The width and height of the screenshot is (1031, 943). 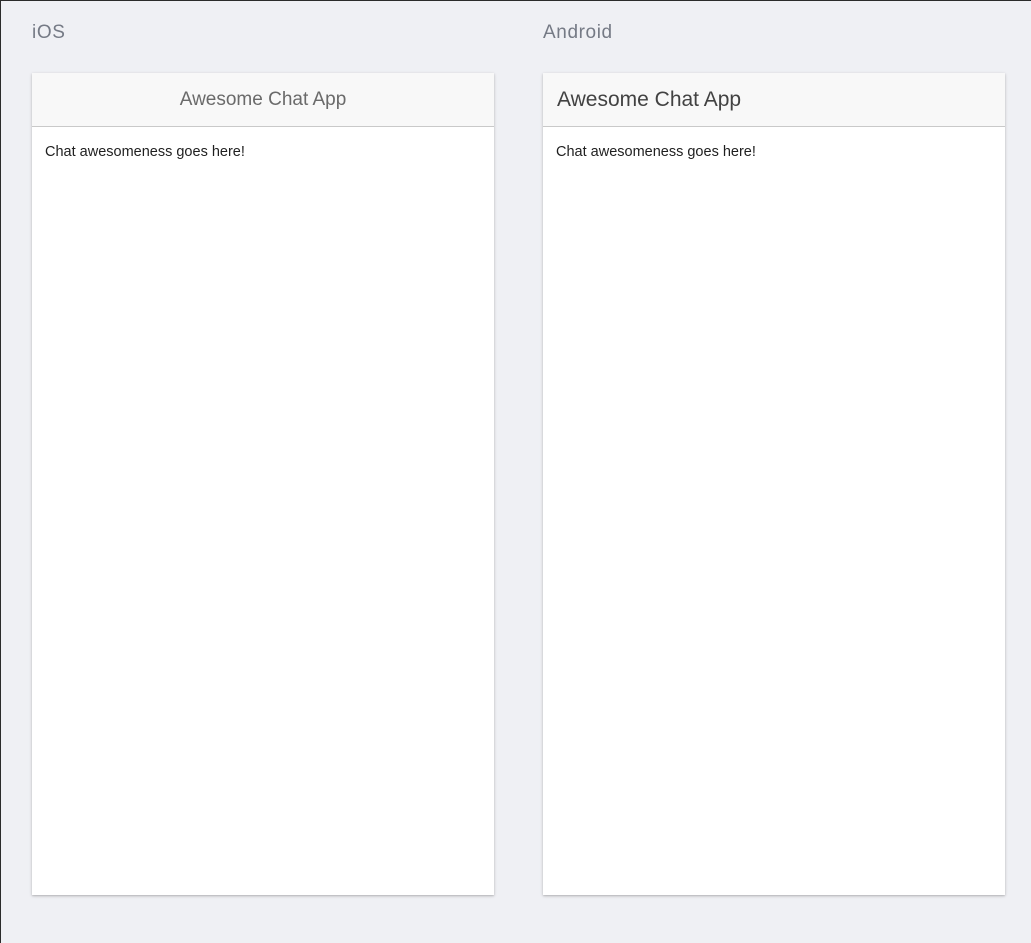 What do you see at coordinates (656, 152) in the screenshot?
I see `android-content-text: Chat awesomeness goes here!` at bounding box center [656, 152].